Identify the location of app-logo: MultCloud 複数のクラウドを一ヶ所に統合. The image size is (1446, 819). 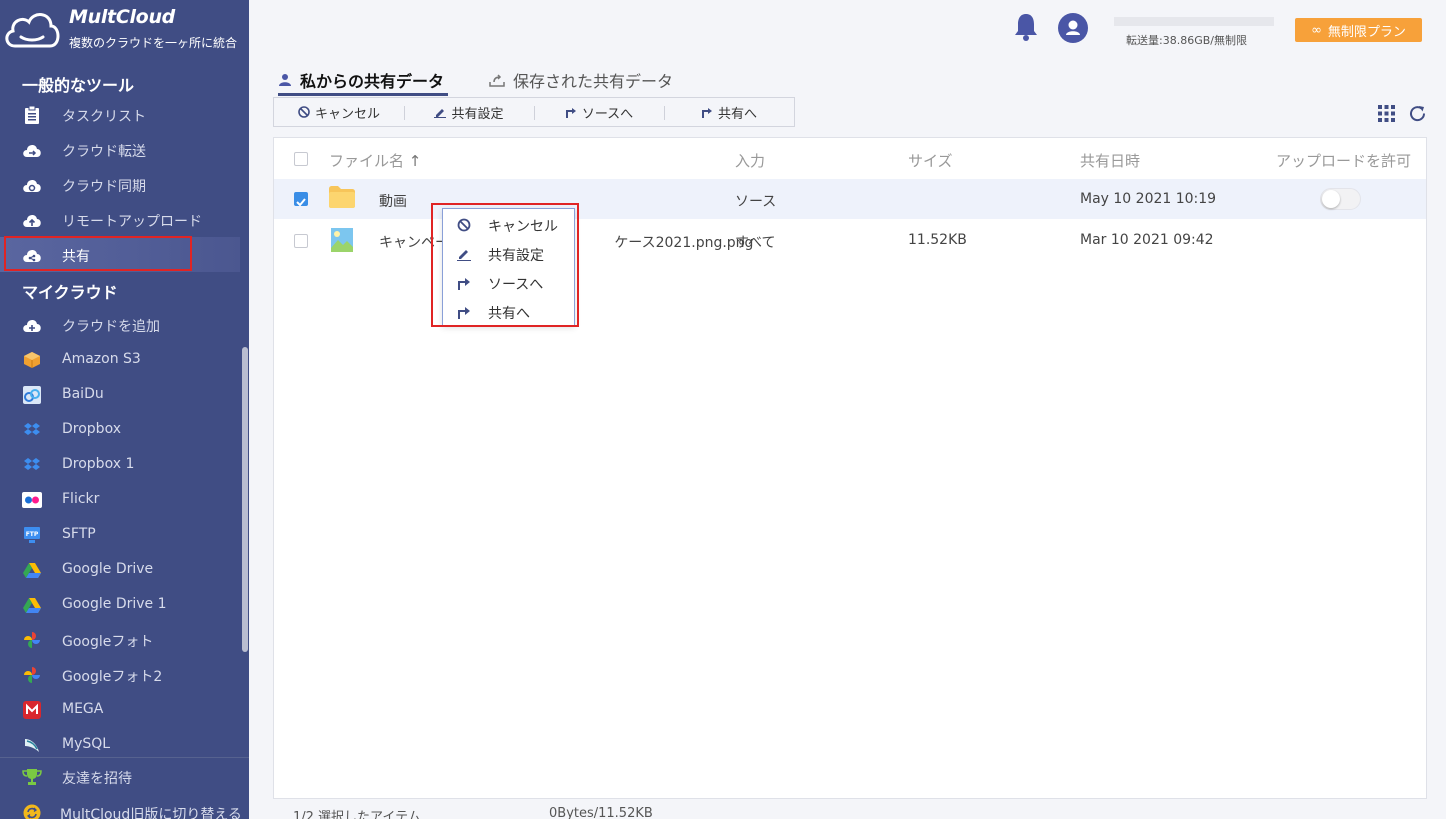
(124, 30).